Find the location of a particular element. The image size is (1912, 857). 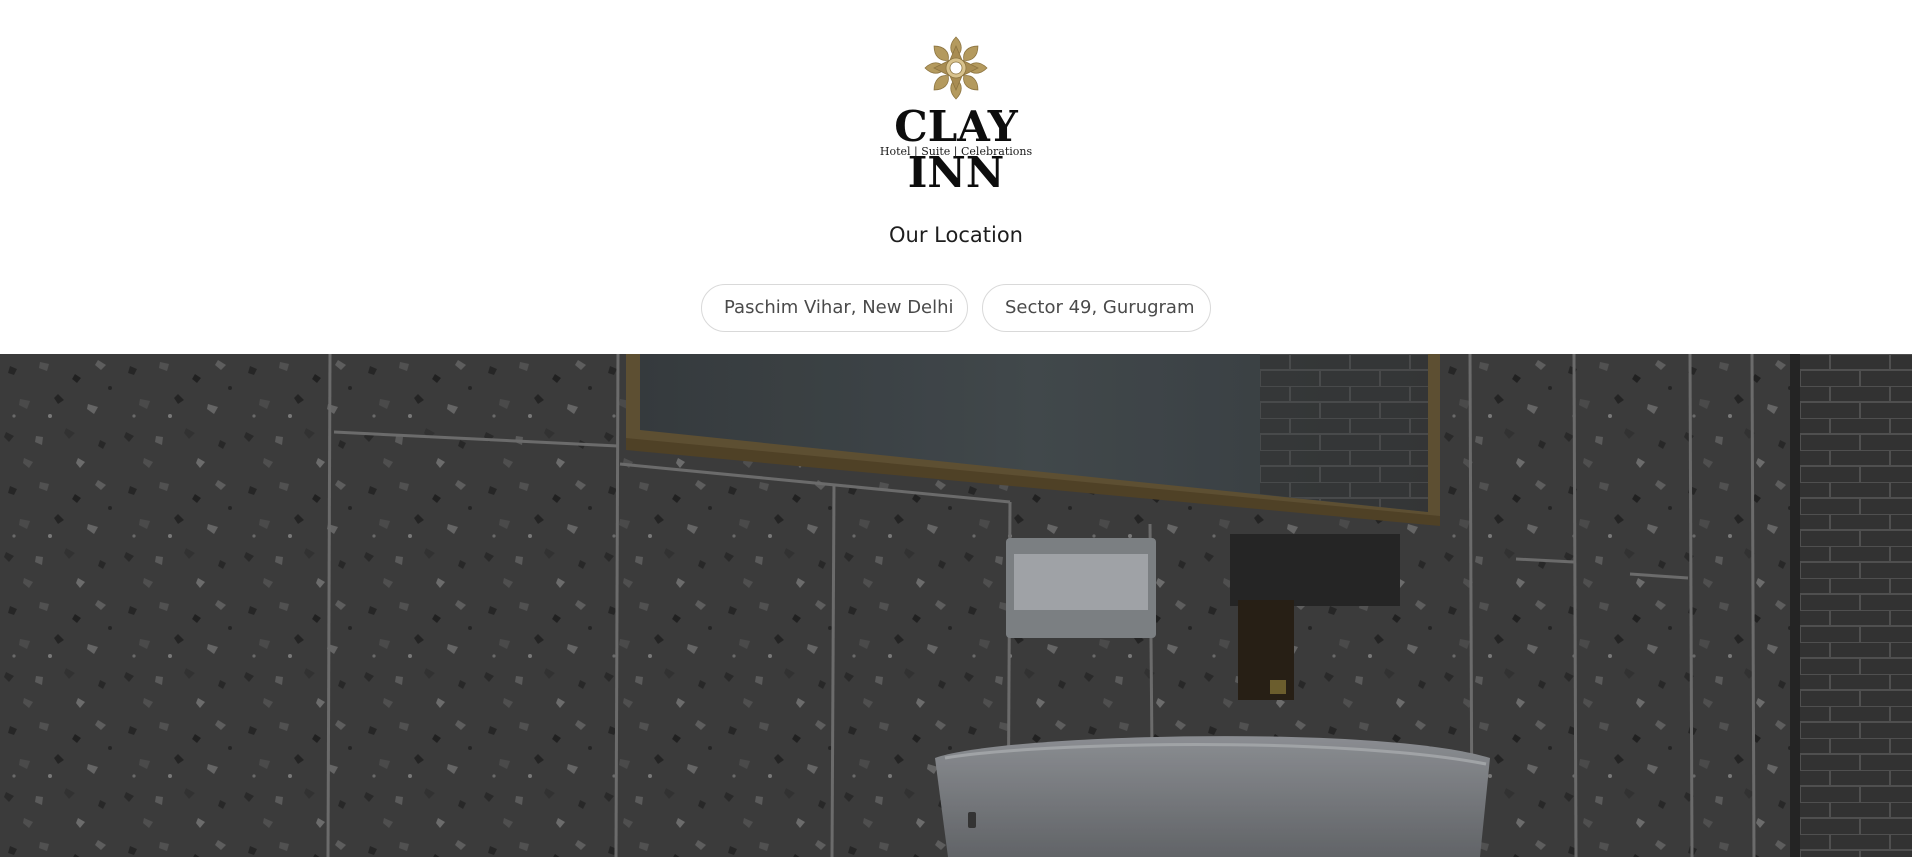

brand-tagline: Hotel | Suite | Celebrations is located at coordinates (956, 151).